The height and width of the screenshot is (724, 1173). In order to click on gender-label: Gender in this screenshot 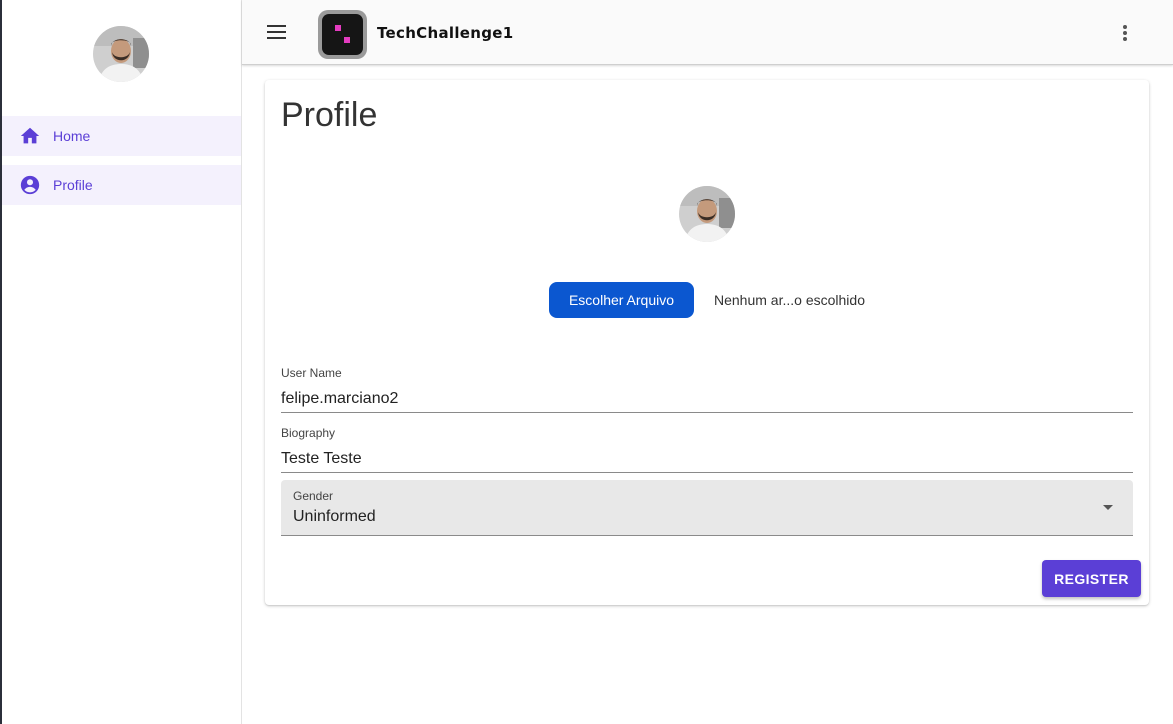, I will do `click(313, 496)`.